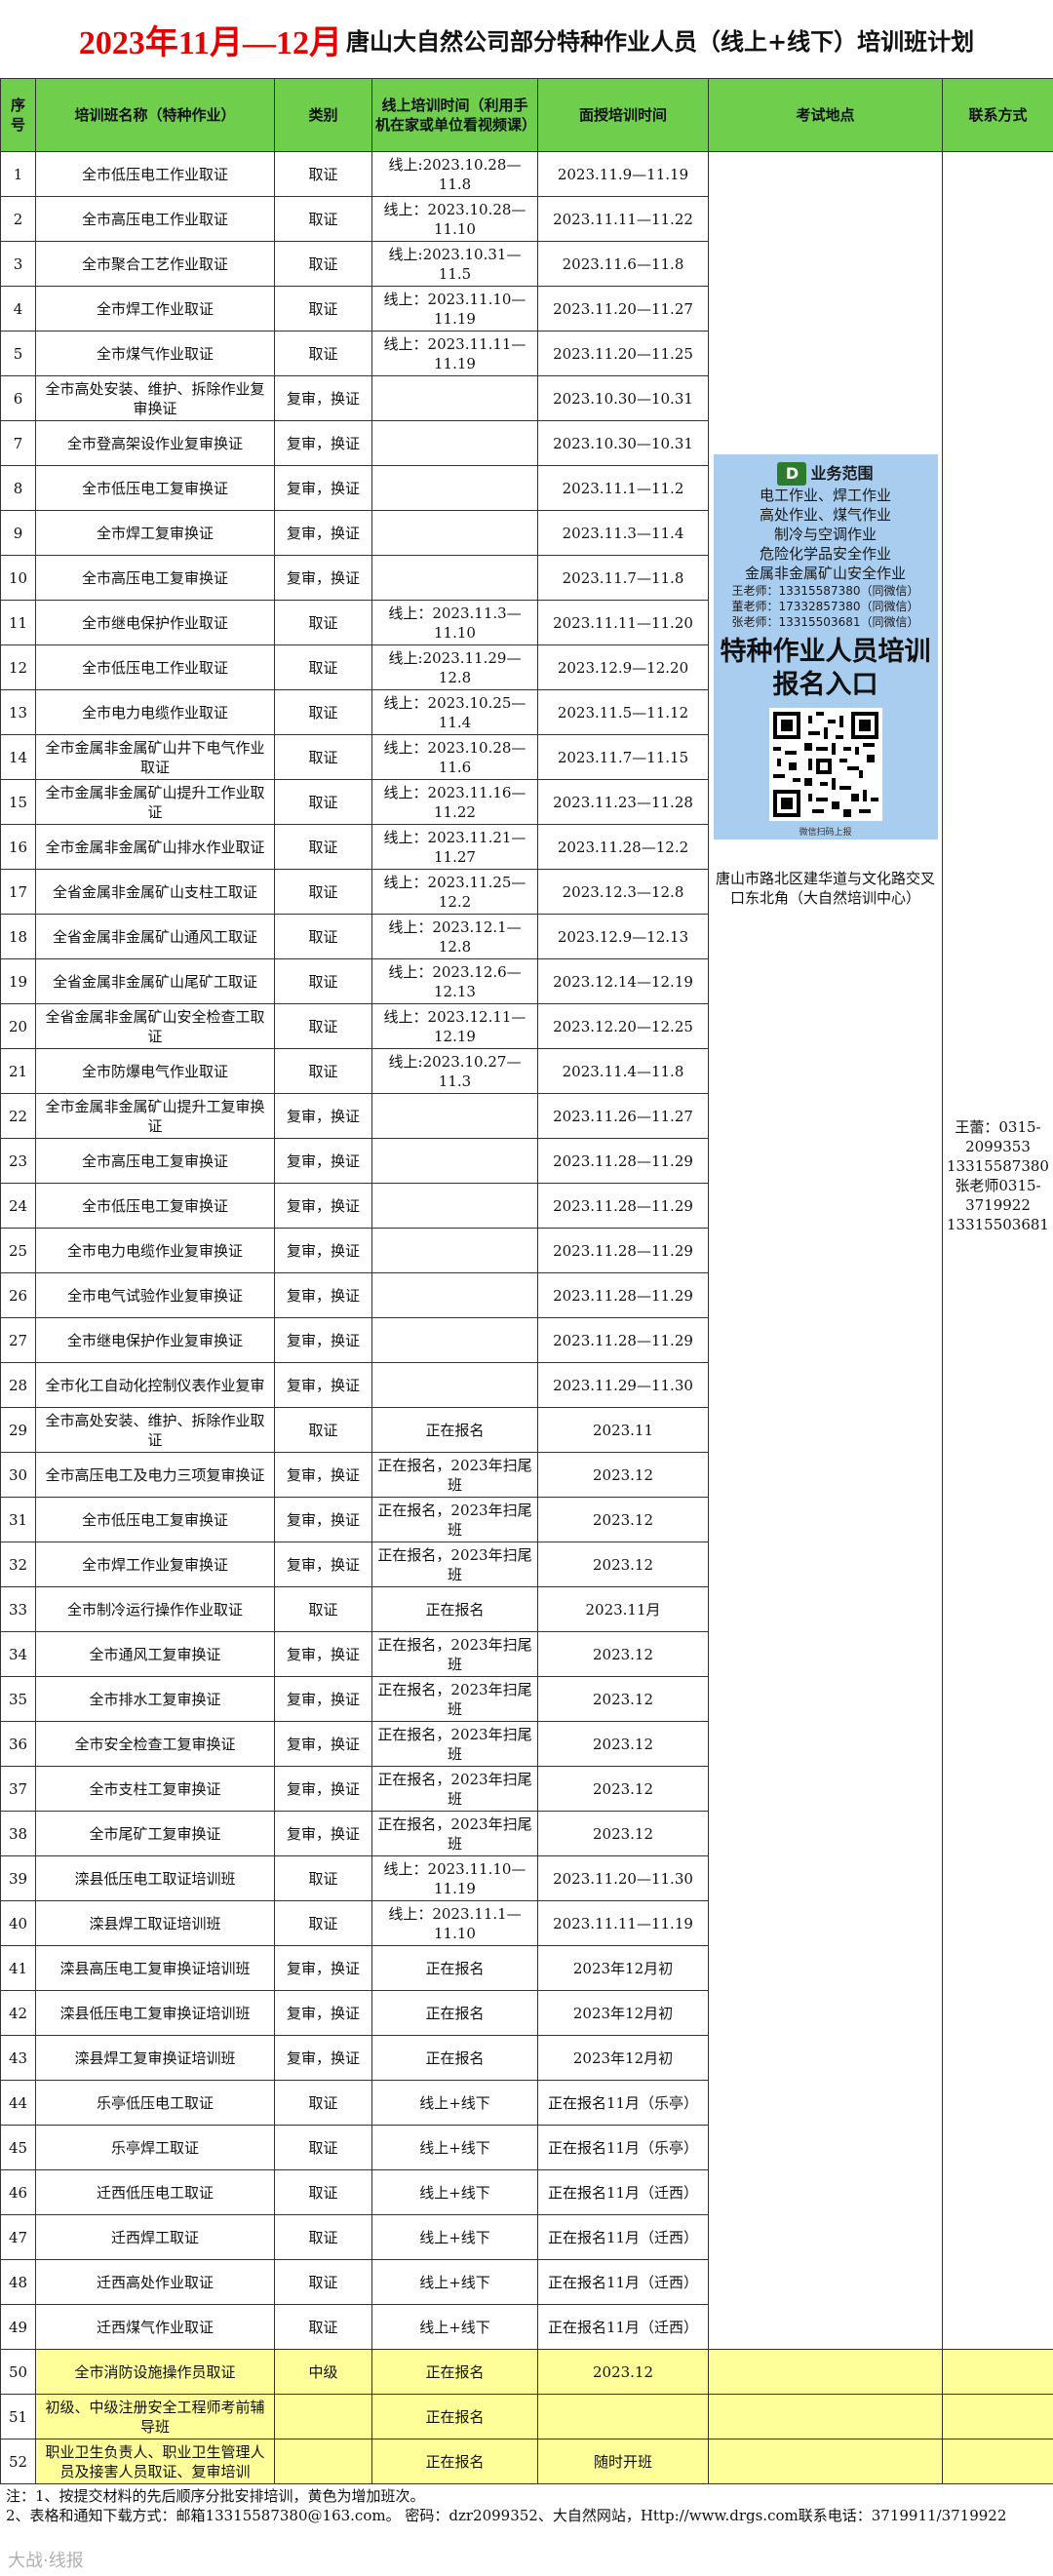 This screenshot has height=2576, width=1053. Describe the element at coordinates (18, 2327) in the screenshot. I see `row-number: 49` at that location.